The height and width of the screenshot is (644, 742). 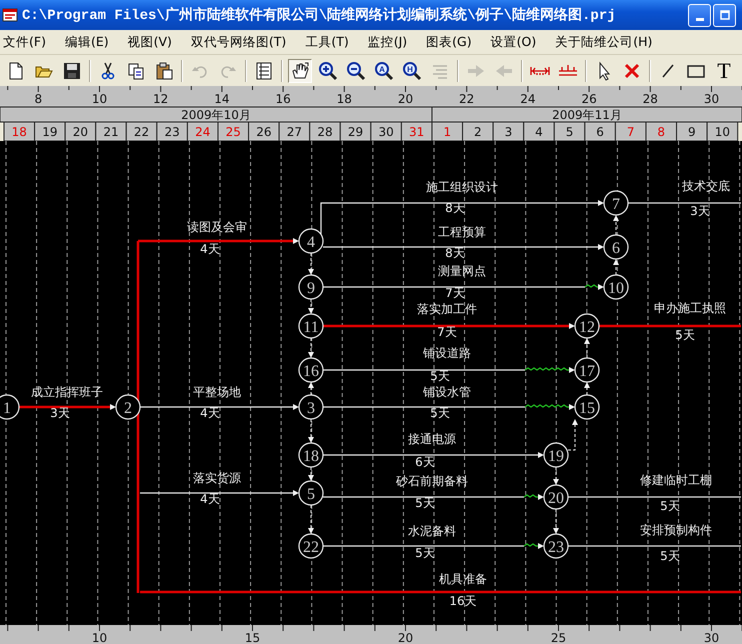 I want to click on zoom-out-icon, so click(x=356, y=70).